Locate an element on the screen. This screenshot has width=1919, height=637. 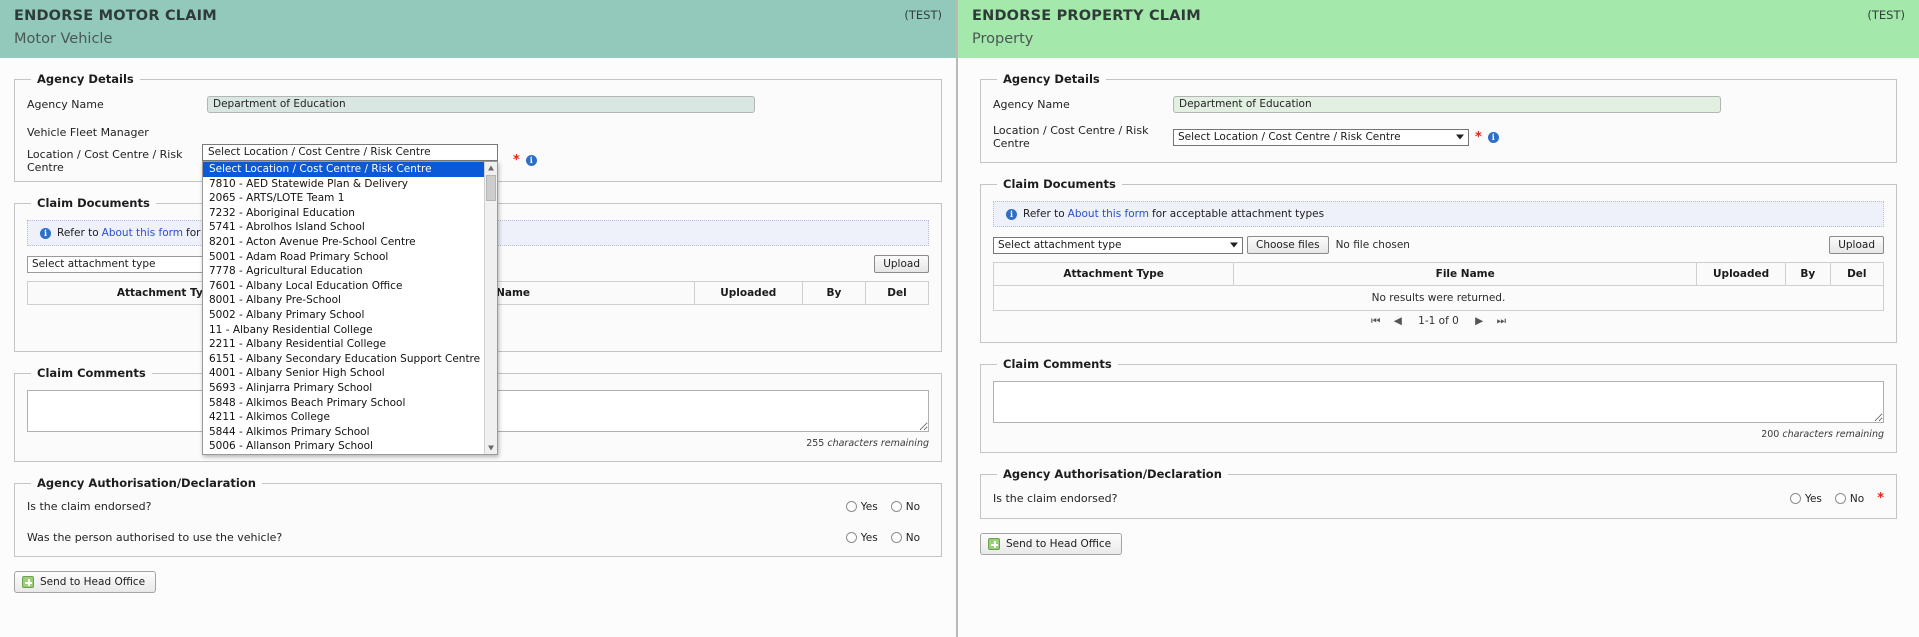
property-endorsed-required-marker: * is located at coordinates (1880, 498).